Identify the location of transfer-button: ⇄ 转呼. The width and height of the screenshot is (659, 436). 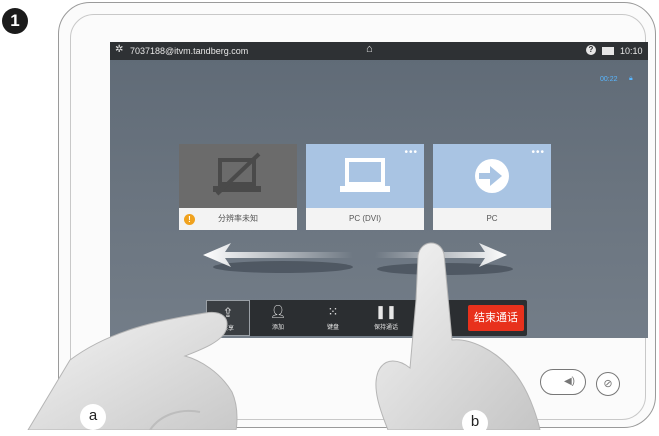
(438, 318).